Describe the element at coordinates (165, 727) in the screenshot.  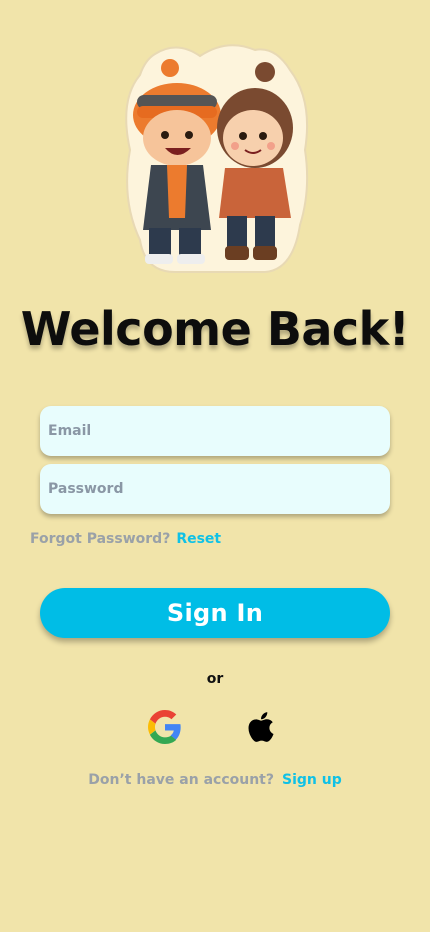
I see `google-icon` at that location.